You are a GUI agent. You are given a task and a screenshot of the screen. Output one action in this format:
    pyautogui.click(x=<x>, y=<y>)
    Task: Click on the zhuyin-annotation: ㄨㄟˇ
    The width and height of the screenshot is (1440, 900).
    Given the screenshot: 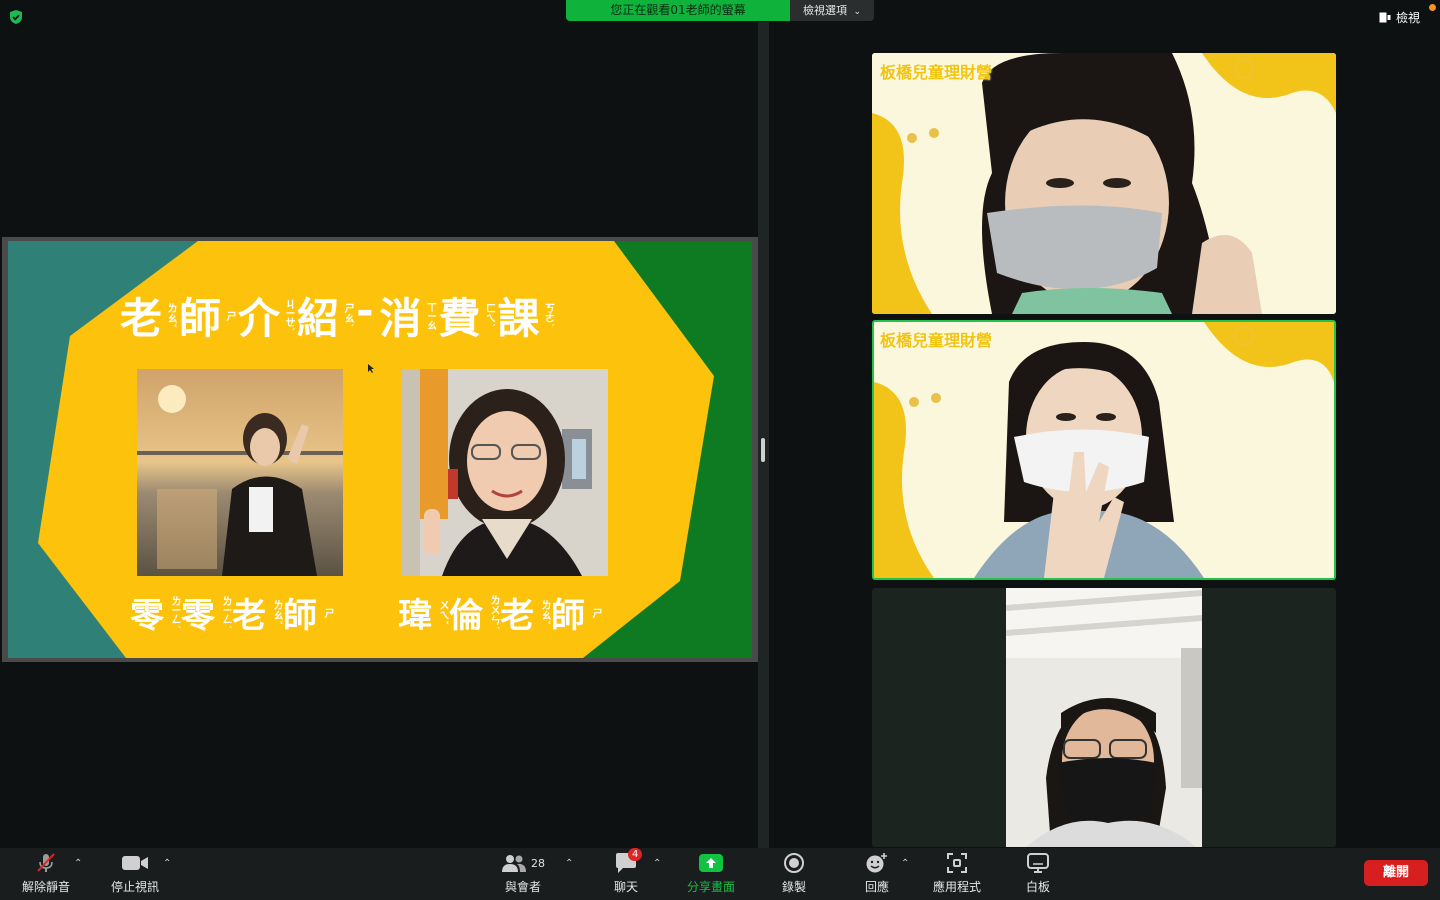 What is the action you would take?
    pyautogui.click(x=442, y=612)
    